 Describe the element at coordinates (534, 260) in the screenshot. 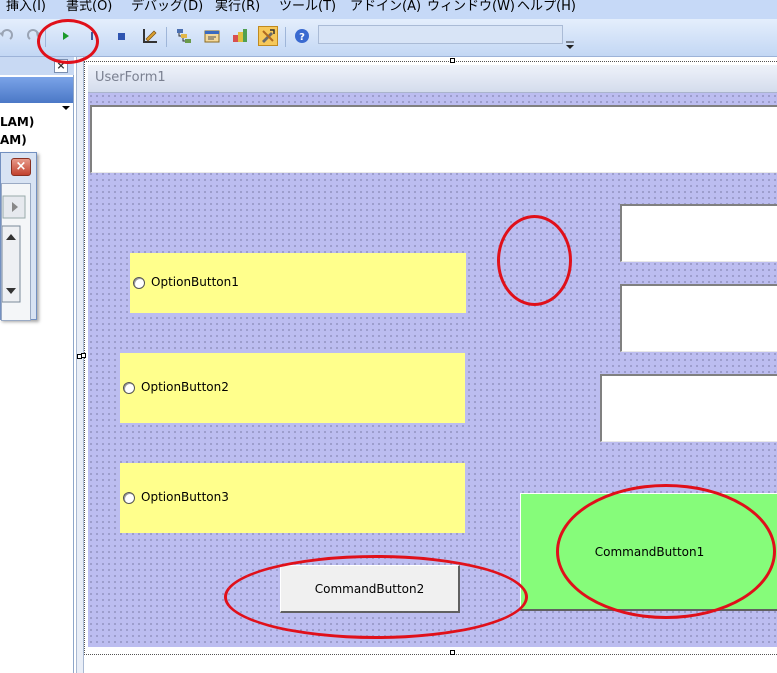

I see `annotation-circle-empty-area` at that location.